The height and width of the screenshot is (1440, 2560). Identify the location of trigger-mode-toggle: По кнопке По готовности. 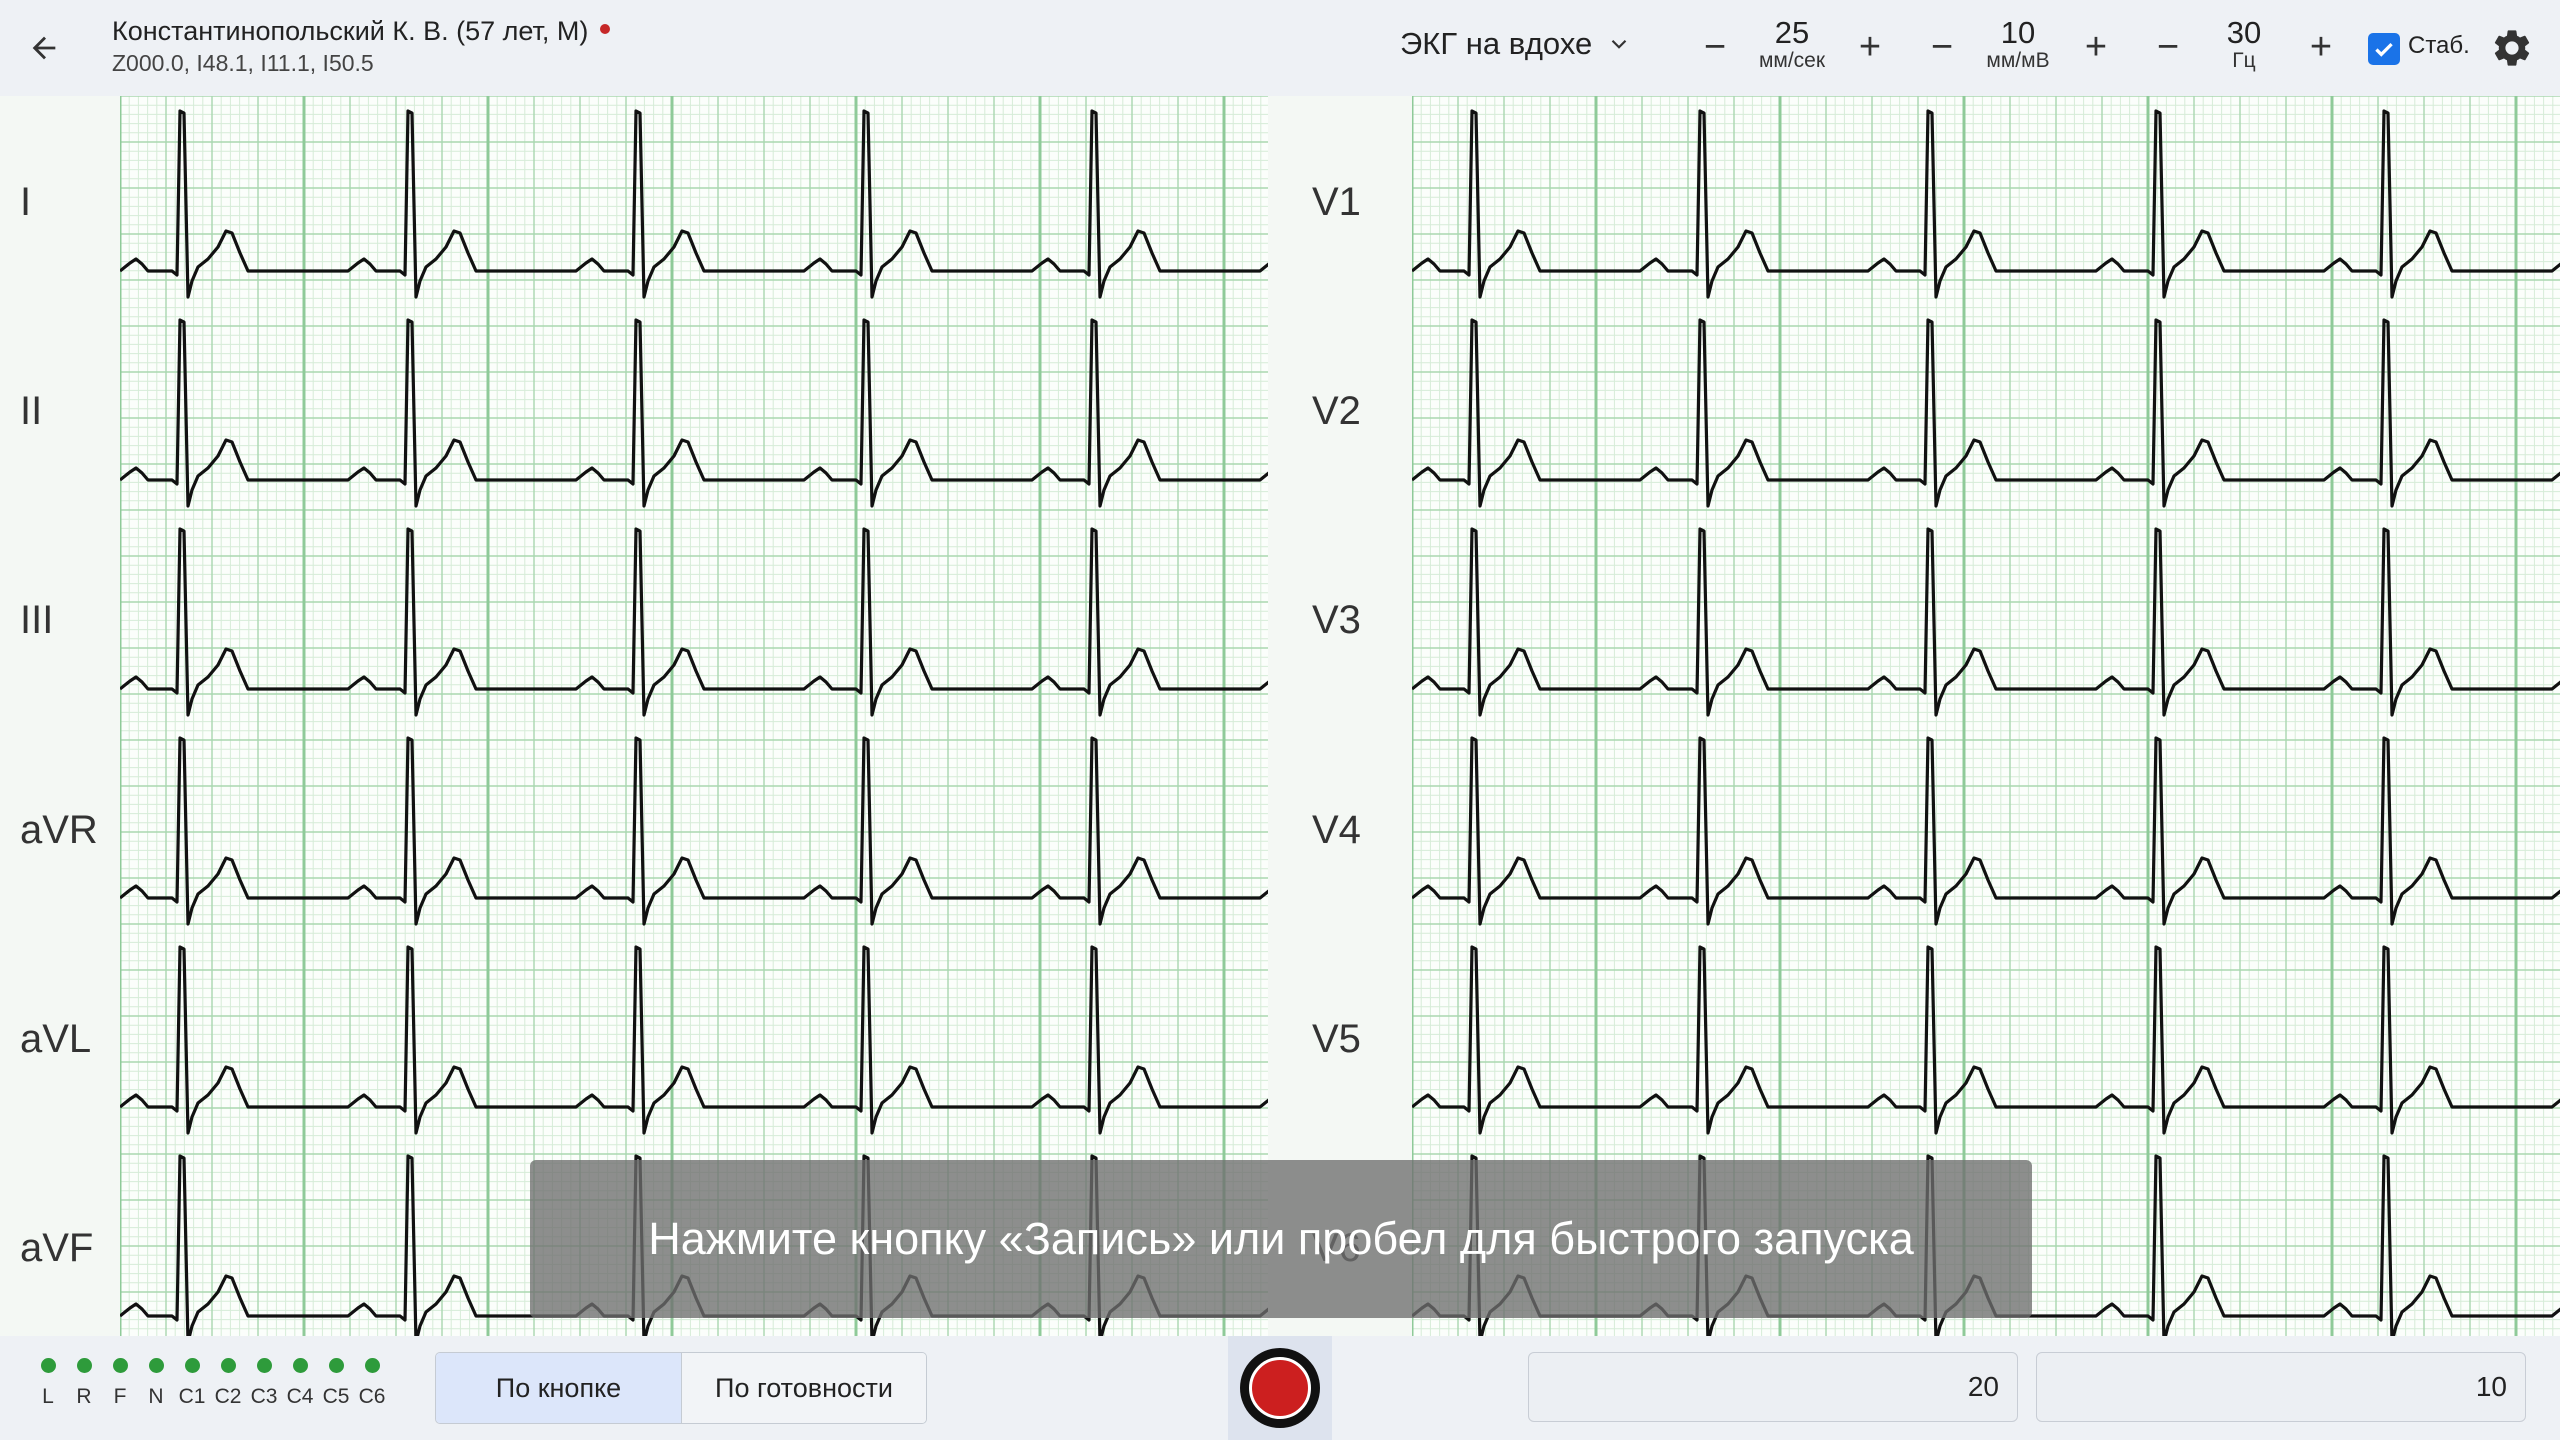
(681, 1388).